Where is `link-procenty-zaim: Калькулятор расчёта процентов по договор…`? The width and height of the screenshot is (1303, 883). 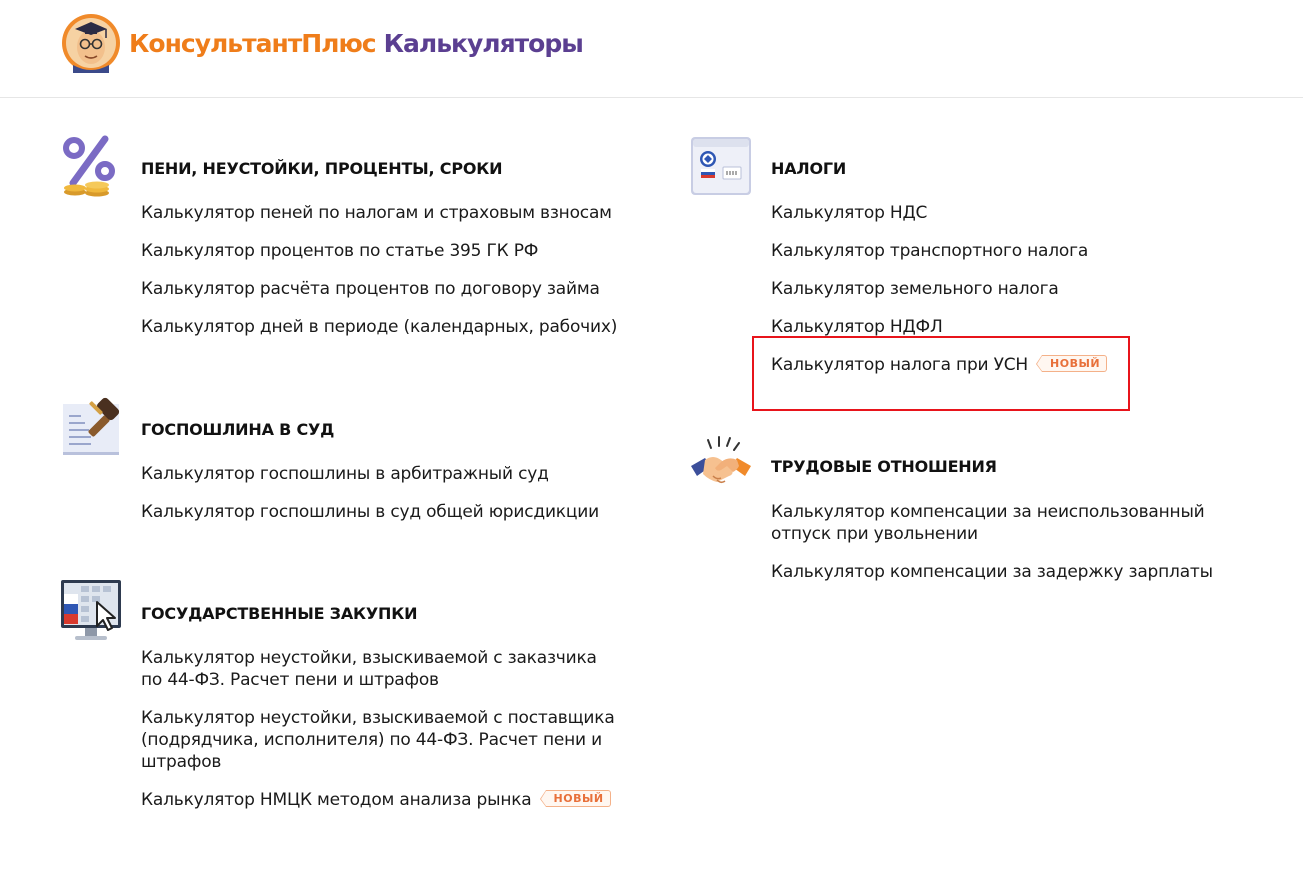 link-procenty-zaim: Калькулятор расчёта процентов по договор… is located at coordinates (379, 289).